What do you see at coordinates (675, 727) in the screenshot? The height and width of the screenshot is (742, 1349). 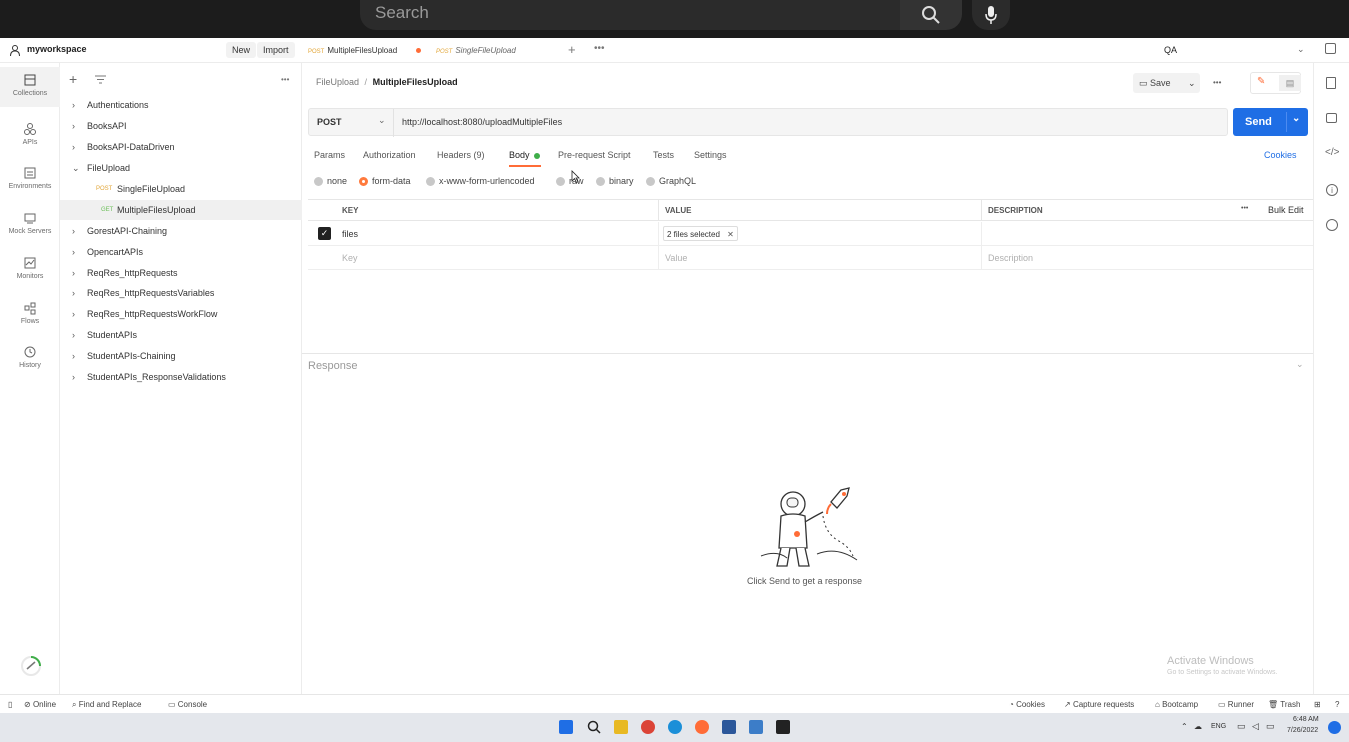 I see `edge-icon` at bounding box center [675, 727].